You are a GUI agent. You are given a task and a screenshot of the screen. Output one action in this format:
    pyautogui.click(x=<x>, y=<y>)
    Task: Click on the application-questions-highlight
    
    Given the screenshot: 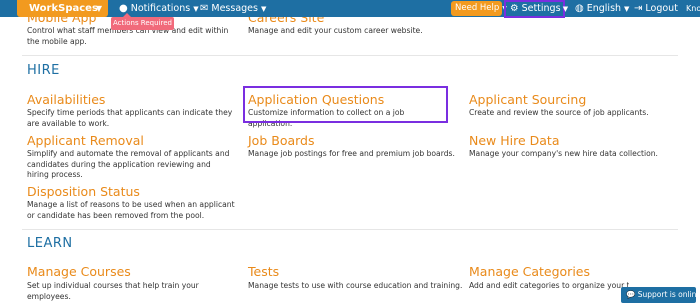 What is the action you would take?
    pyautogui.click(x=345, y=104)
    